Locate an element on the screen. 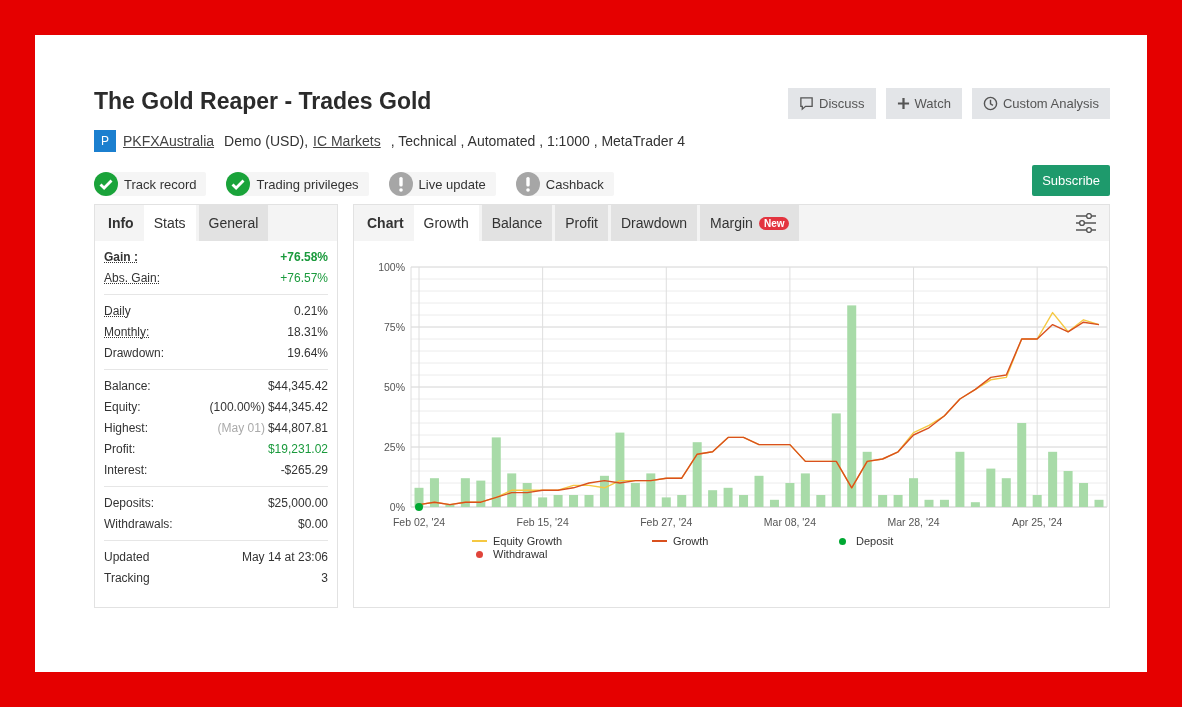 This screenshot has height=707, width=1182. account-info: , Technical , Automated , 1:1000 , MetaTrader 4 is located at coordinates (537, 141).